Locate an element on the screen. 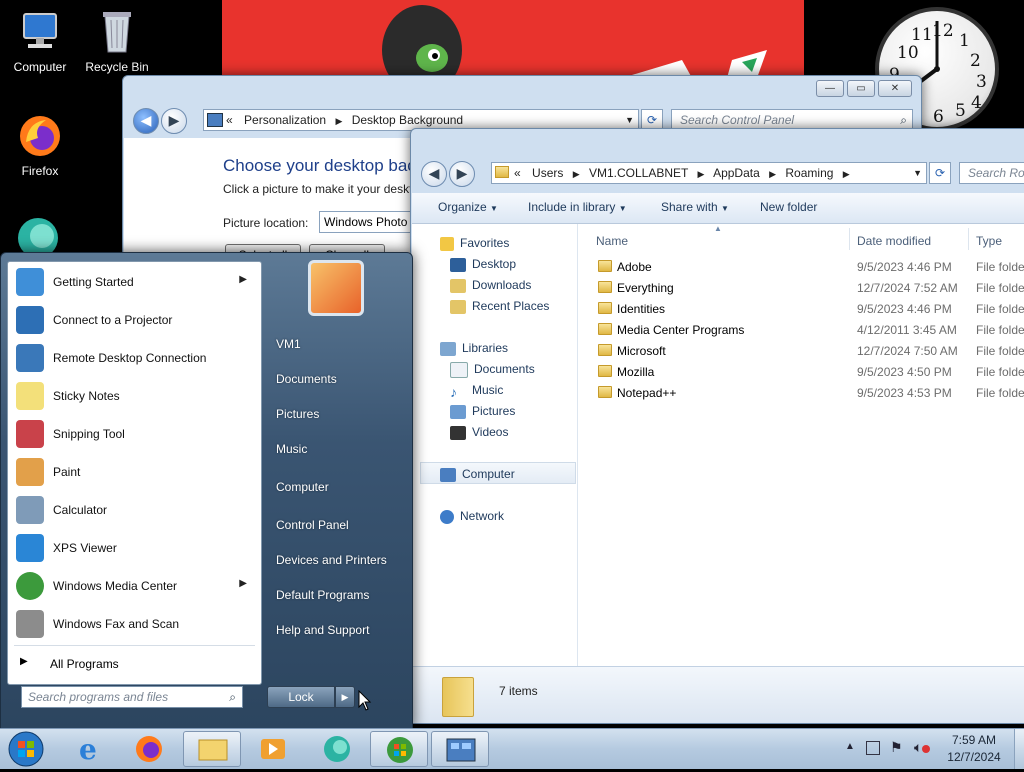 This screenshot has height=772, width=1024. table-row: Microsoft 12/7/2024 7:50 AM File folder is located at coordinates (801, 350).